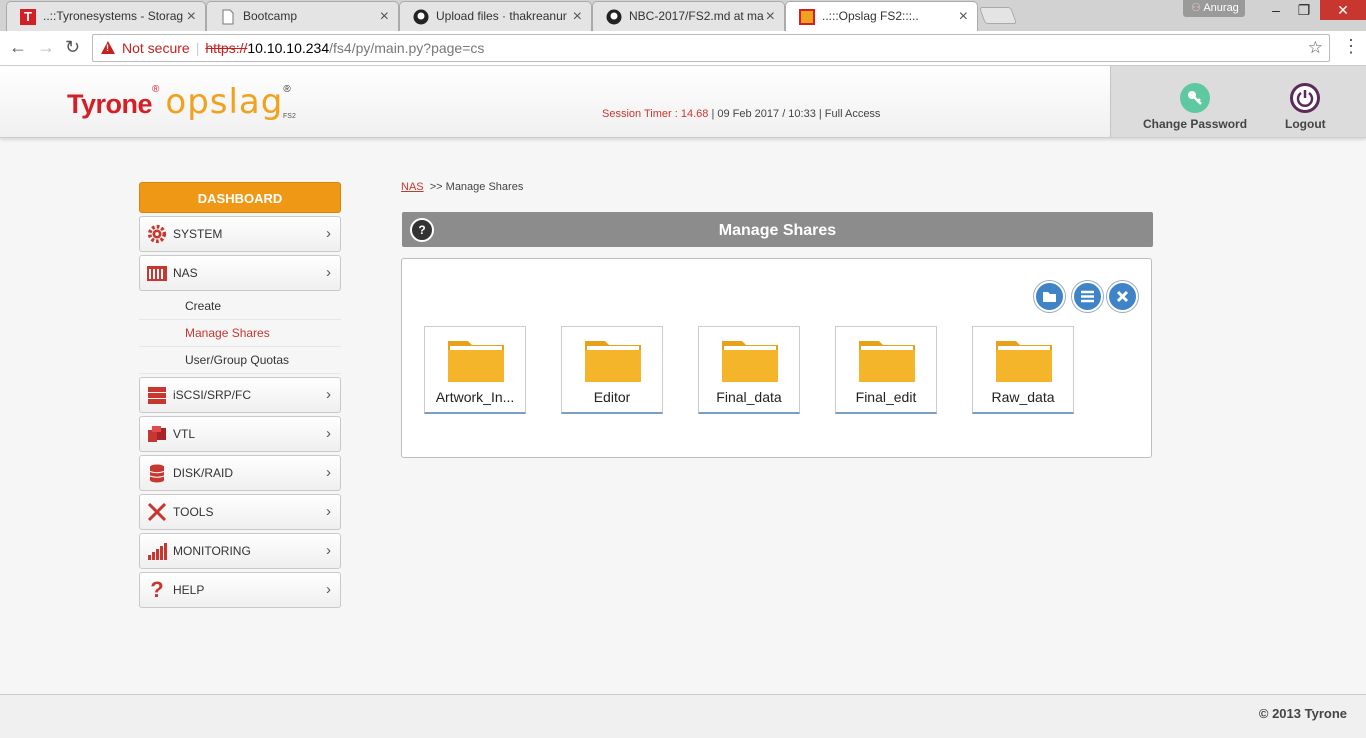  Describe the element at coordinates (157, 234) in the screenshot. I see `gear-icon` at that location.